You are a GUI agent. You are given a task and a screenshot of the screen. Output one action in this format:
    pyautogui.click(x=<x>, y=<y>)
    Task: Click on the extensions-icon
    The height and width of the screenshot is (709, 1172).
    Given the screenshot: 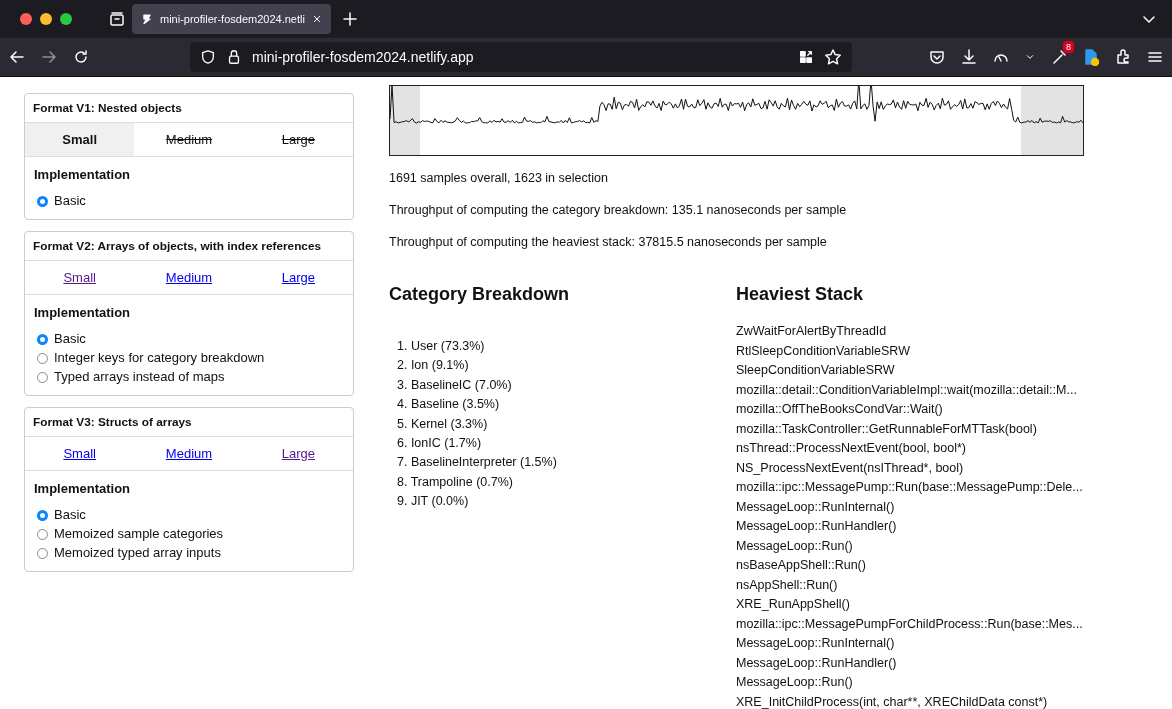 What is the action you would take?
    pyautogui.click(x=1123, y=57)
    